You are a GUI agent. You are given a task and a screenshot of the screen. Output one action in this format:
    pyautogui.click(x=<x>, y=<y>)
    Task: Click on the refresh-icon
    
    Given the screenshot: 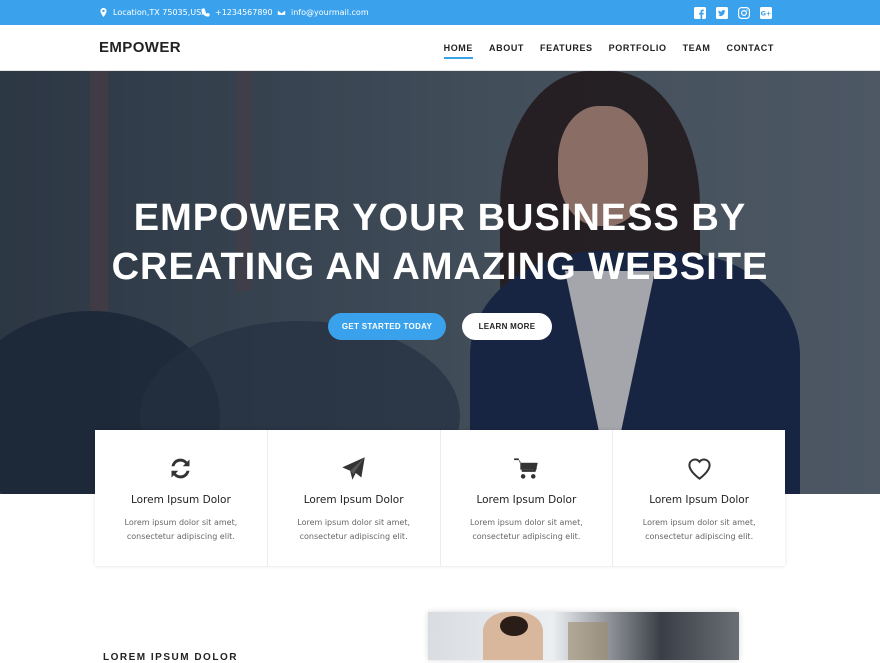 What is the action you would take?
    pyautogui.click(x=181, y=469)
    